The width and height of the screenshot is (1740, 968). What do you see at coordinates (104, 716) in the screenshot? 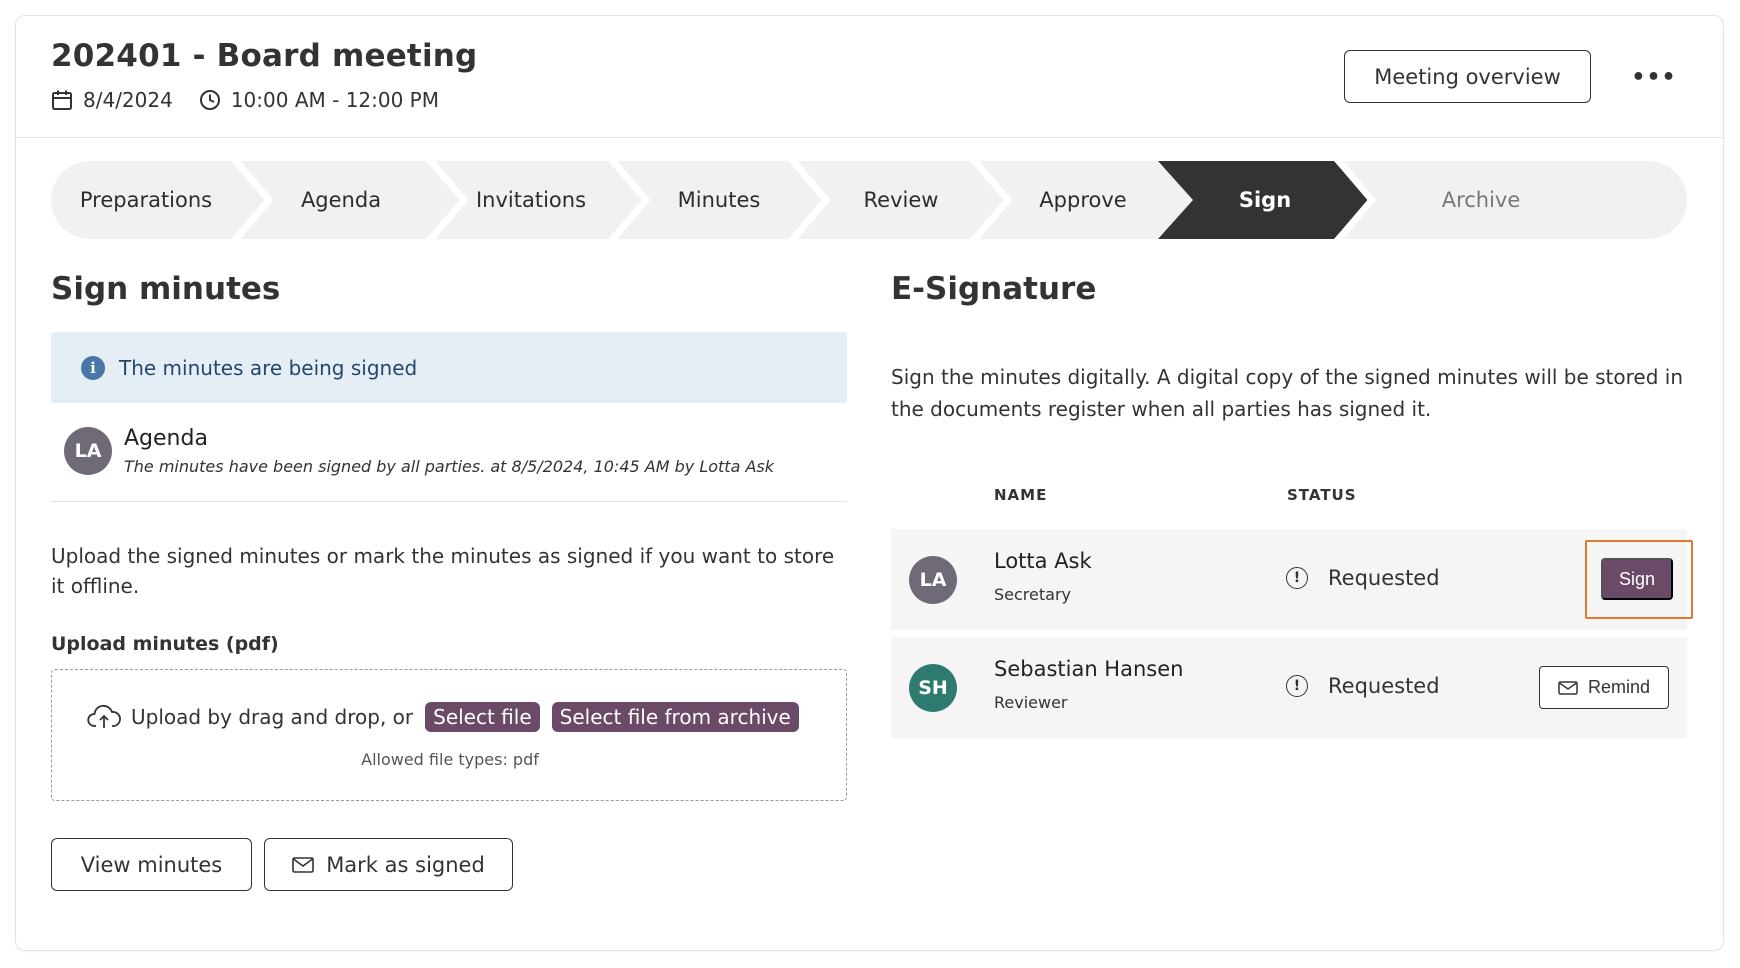
I see `cloud-upload-icon` at bounding box center [104, 716].